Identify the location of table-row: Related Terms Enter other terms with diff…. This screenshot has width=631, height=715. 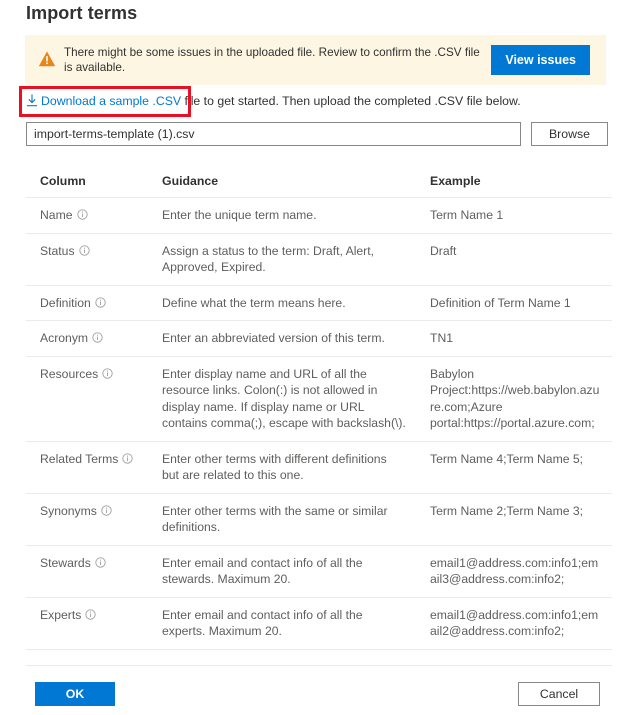
(319, 467).